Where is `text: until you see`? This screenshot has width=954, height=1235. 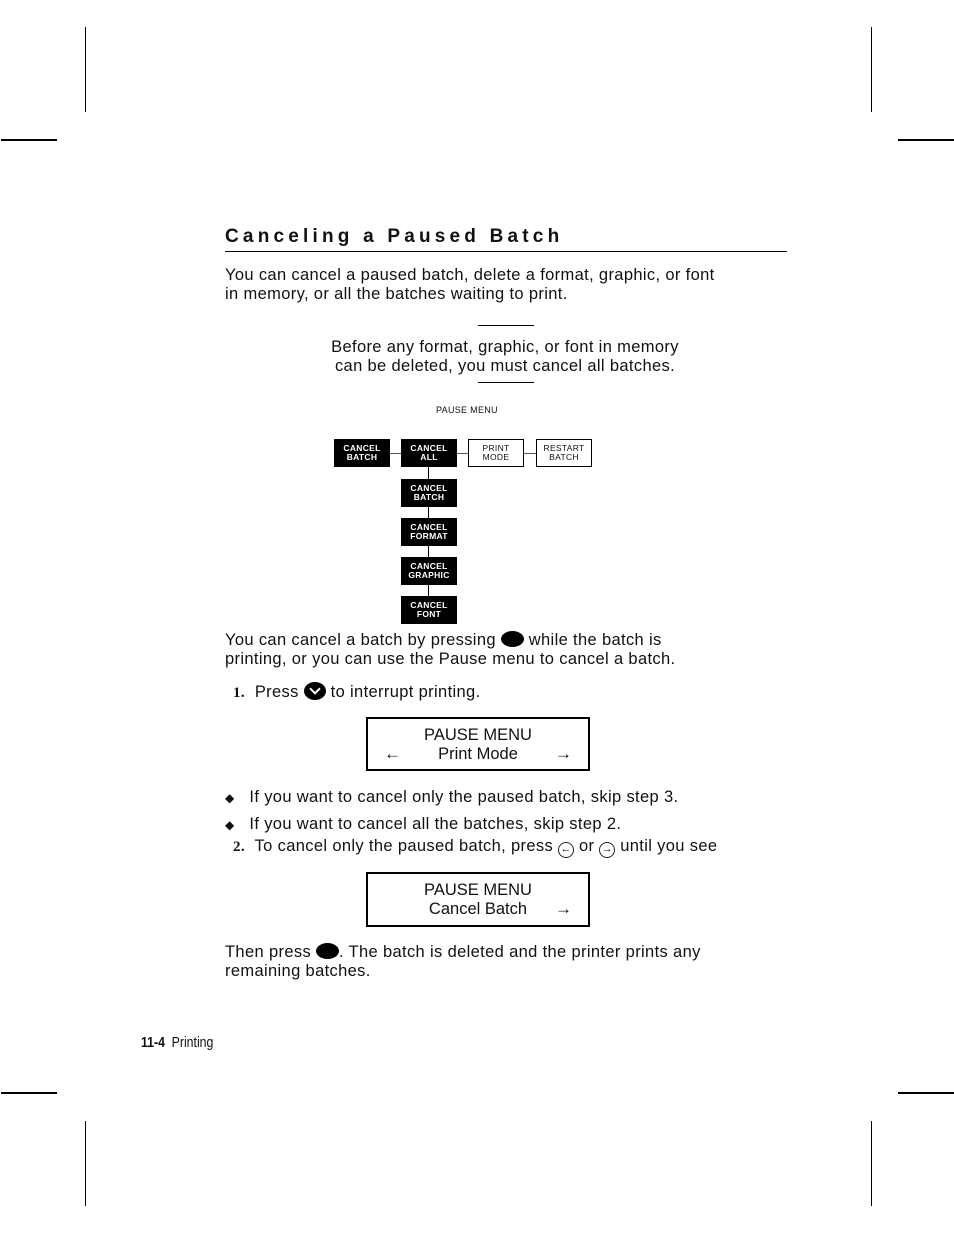 text: until you see is located at coordinates (669, 846).